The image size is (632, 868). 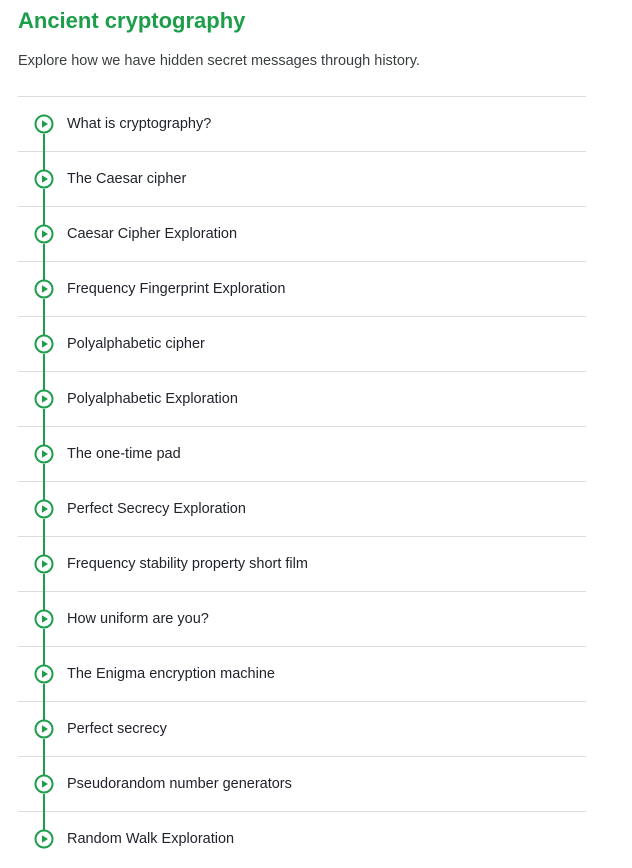 I want to click on lesson-title: Caesar Cipher Exploration, so click(x=152, y=234).